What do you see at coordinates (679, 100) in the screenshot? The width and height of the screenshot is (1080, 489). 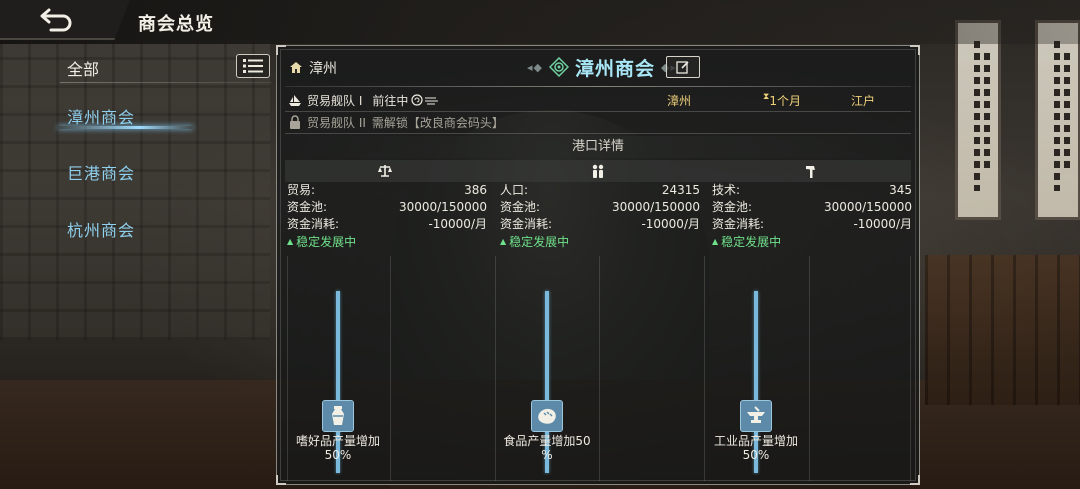 I see `fleet-origin: 漳州` at bounding box center [679, 100].